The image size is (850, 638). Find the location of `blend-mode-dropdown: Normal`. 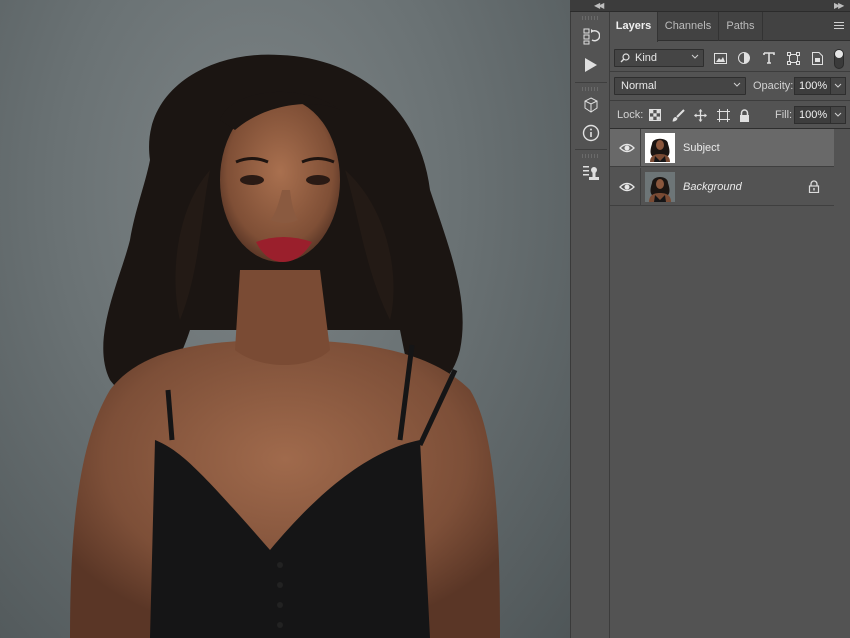

blend-mode-dropdown: Normal is located at coordinates (680, 86).